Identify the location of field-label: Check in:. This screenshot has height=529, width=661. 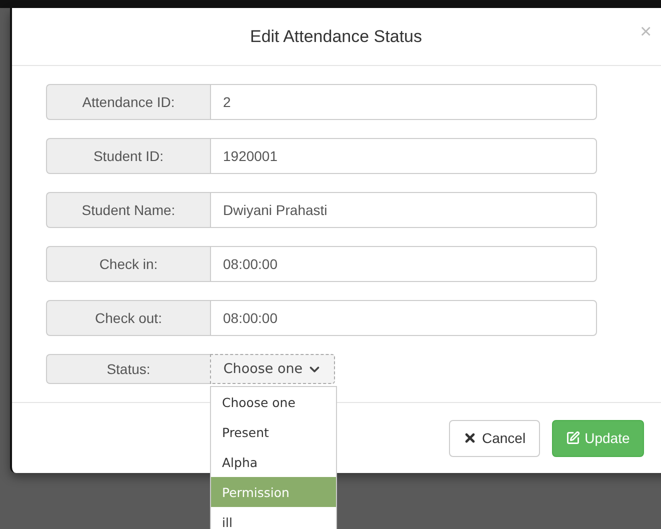
(128, 264).